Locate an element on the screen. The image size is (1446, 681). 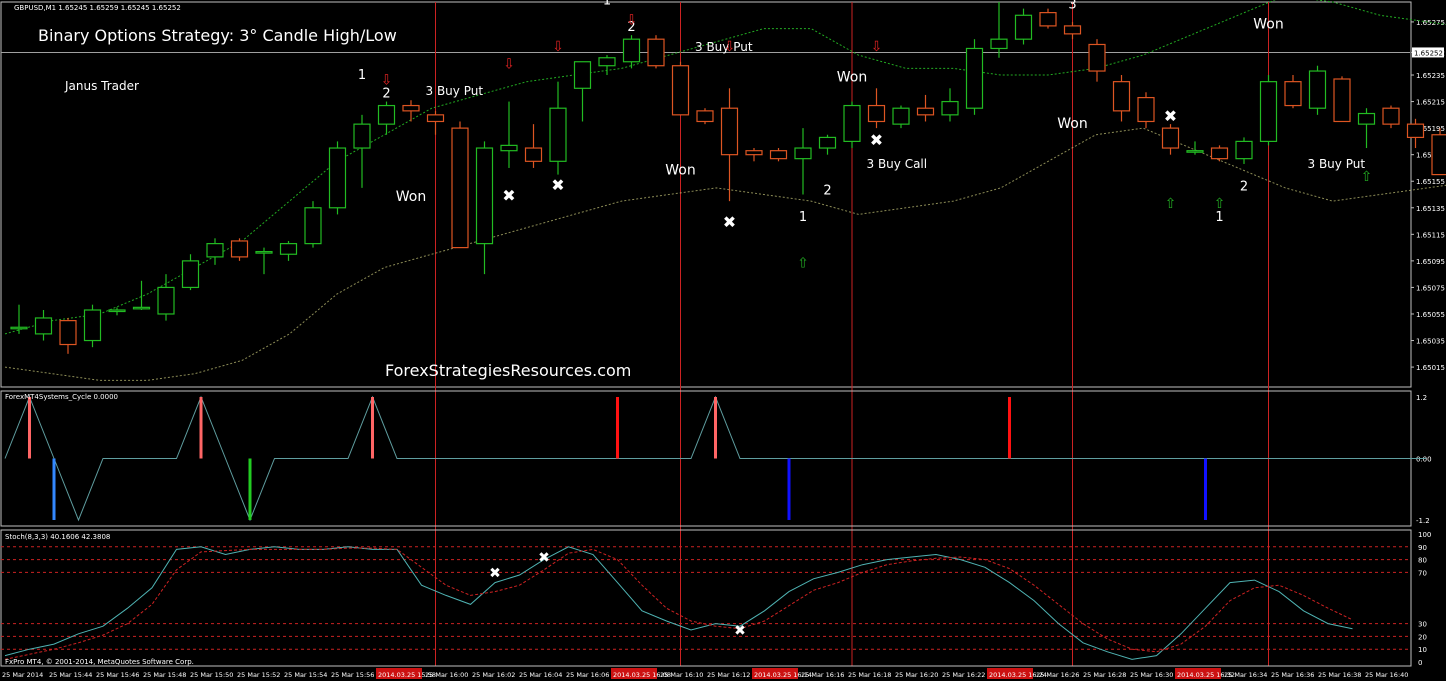
stoch-axis-label: 80 is located at coordinates (1422, 561).